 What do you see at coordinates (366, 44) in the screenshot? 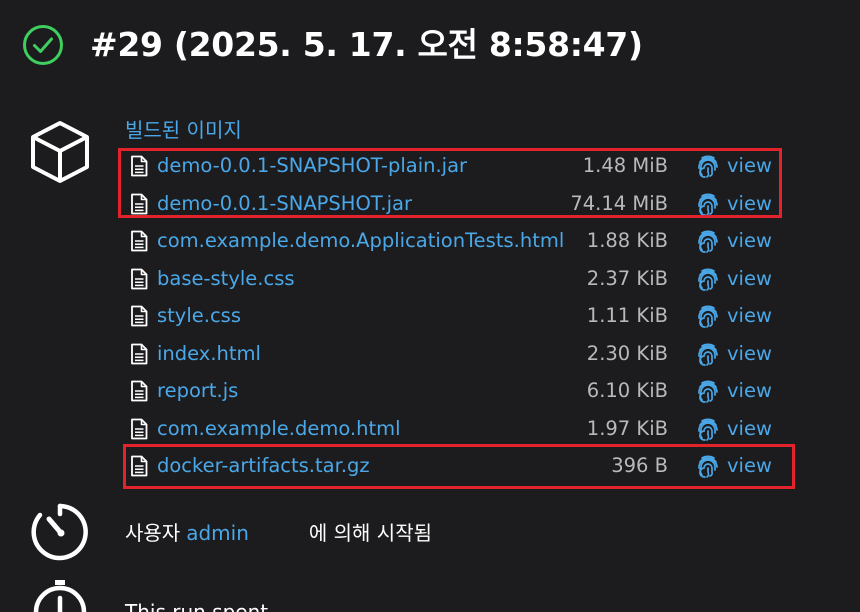
I see `build-title: #29 (2025. 5. 17. 오전 8:58:47)` at bounding box center [366, 44].